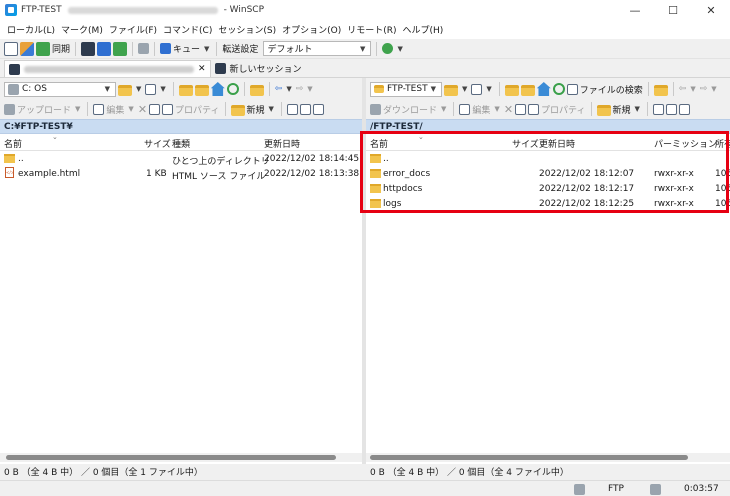  What do you see at coordinates (317, 48) in the screenshot?
I see `transfer-preset-select: デフォルト ▼` at bounding box center [317, 48].